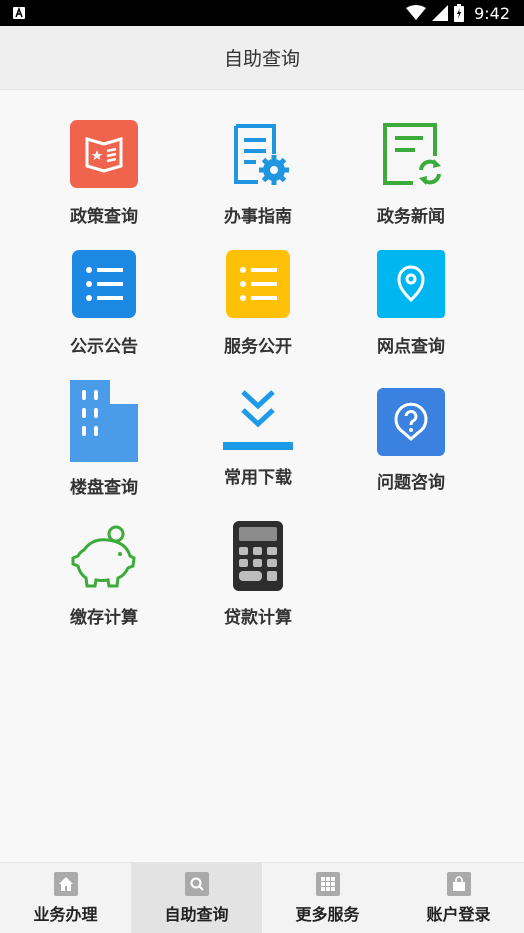  What do you see at coordinates (258, 556) in the screenshot?
I see `calculator-icon` at bounding box center [258, 556].